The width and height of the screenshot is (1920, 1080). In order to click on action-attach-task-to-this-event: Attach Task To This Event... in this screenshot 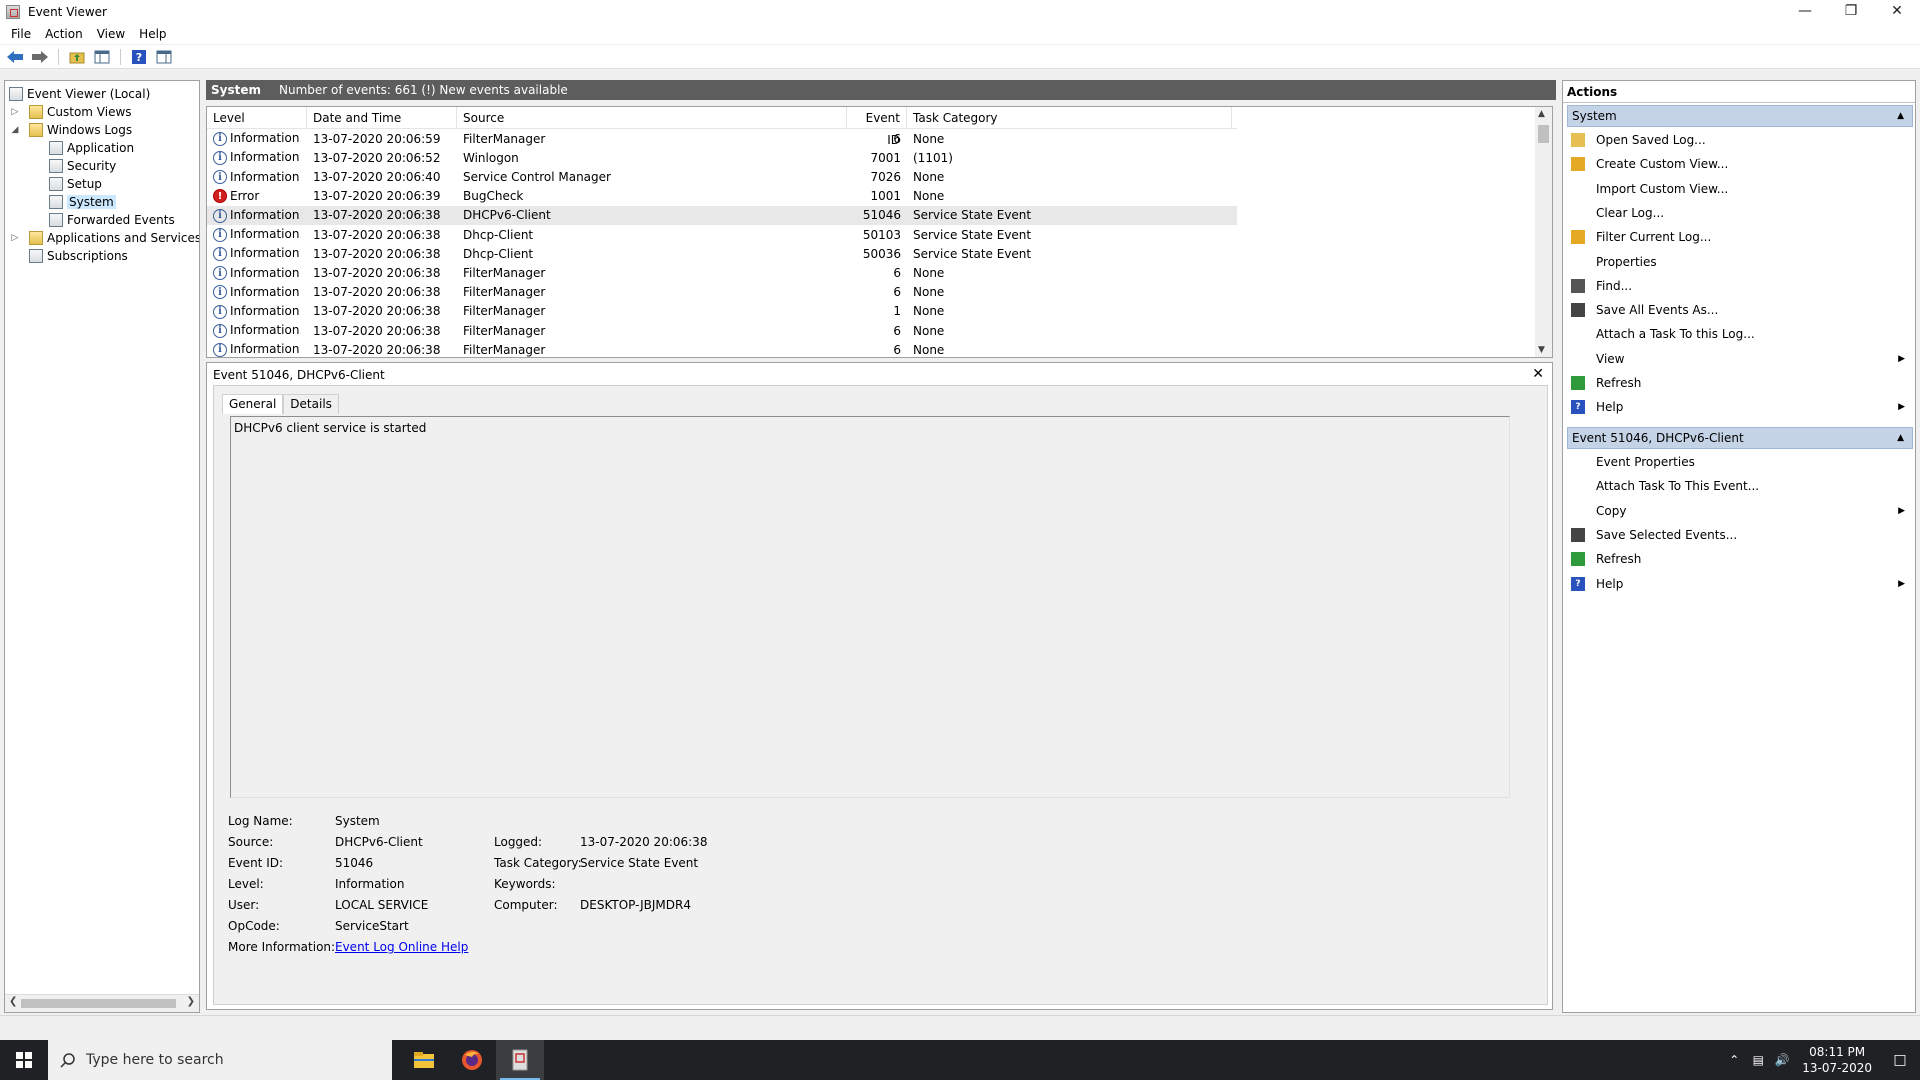, I will do `click(1738, 486)`.